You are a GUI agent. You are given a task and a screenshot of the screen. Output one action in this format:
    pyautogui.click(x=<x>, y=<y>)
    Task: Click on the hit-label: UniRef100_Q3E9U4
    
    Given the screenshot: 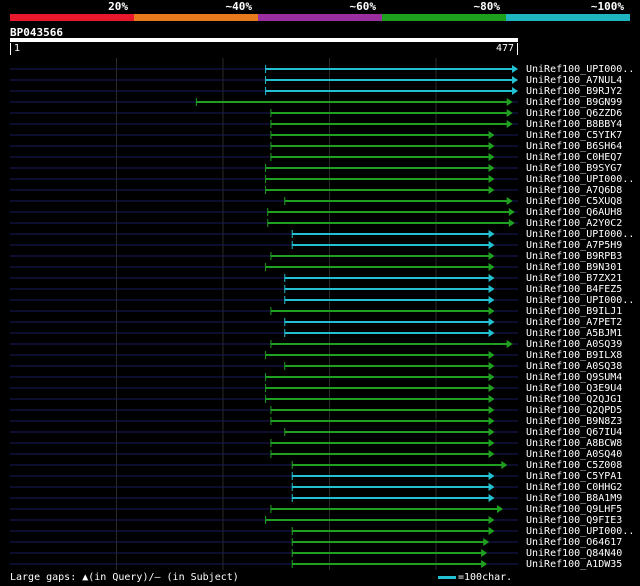 What is the action you would take?
    pyautogui.click(x=574, y=388)
    